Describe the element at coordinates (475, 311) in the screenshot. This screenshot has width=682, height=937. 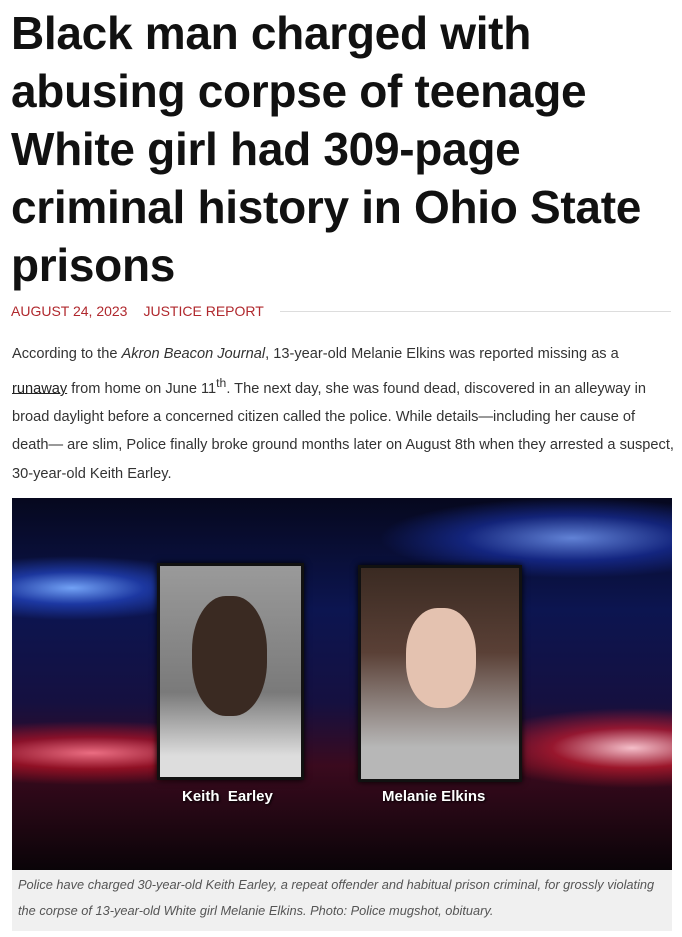
I see `meta-divider` at that location.